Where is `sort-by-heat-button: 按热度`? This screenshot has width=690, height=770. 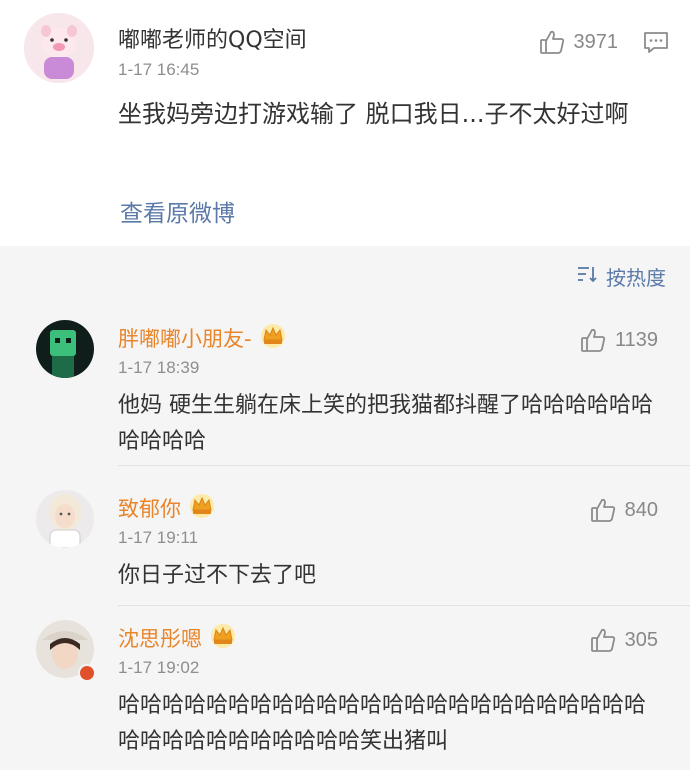
sort-by-heat-button: 按热度 is located at coordinates (621, 276).